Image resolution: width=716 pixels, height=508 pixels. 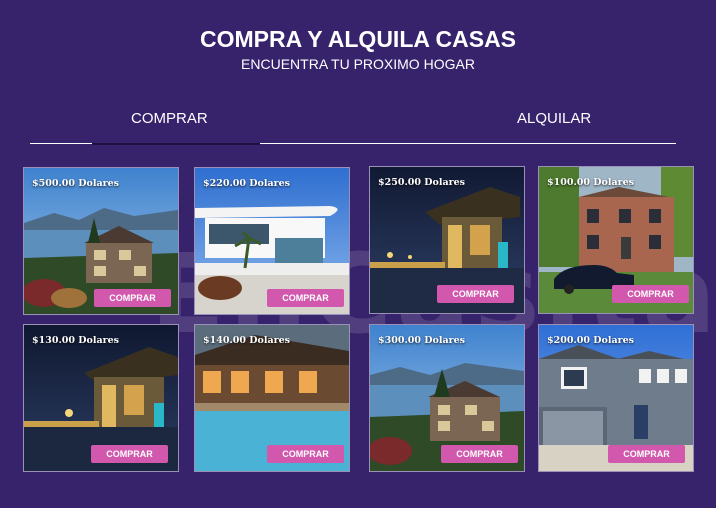 I want to click on property-card: $130.00 Dolares COMPRAR, so click(x=101, y=398).